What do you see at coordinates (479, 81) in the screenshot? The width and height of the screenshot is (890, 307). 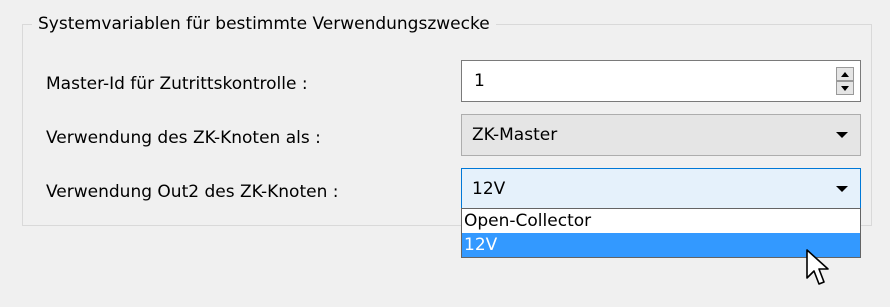 I see `master-id-input: 1` at bounding box center [479, 81].